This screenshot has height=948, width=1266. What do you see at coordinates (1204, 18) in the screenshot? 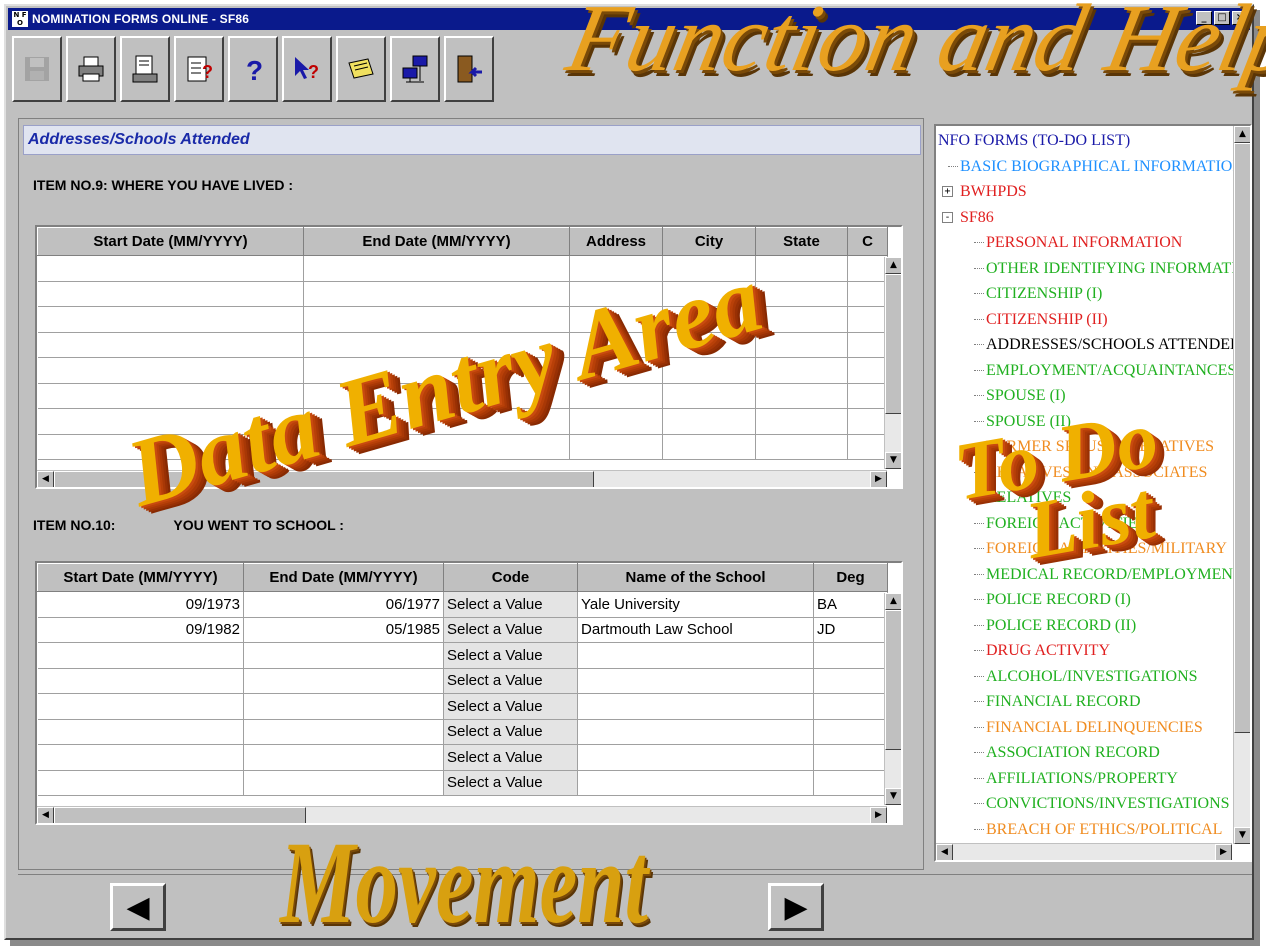
I see `minimize-button: _` at bounding box center [1204, 18].